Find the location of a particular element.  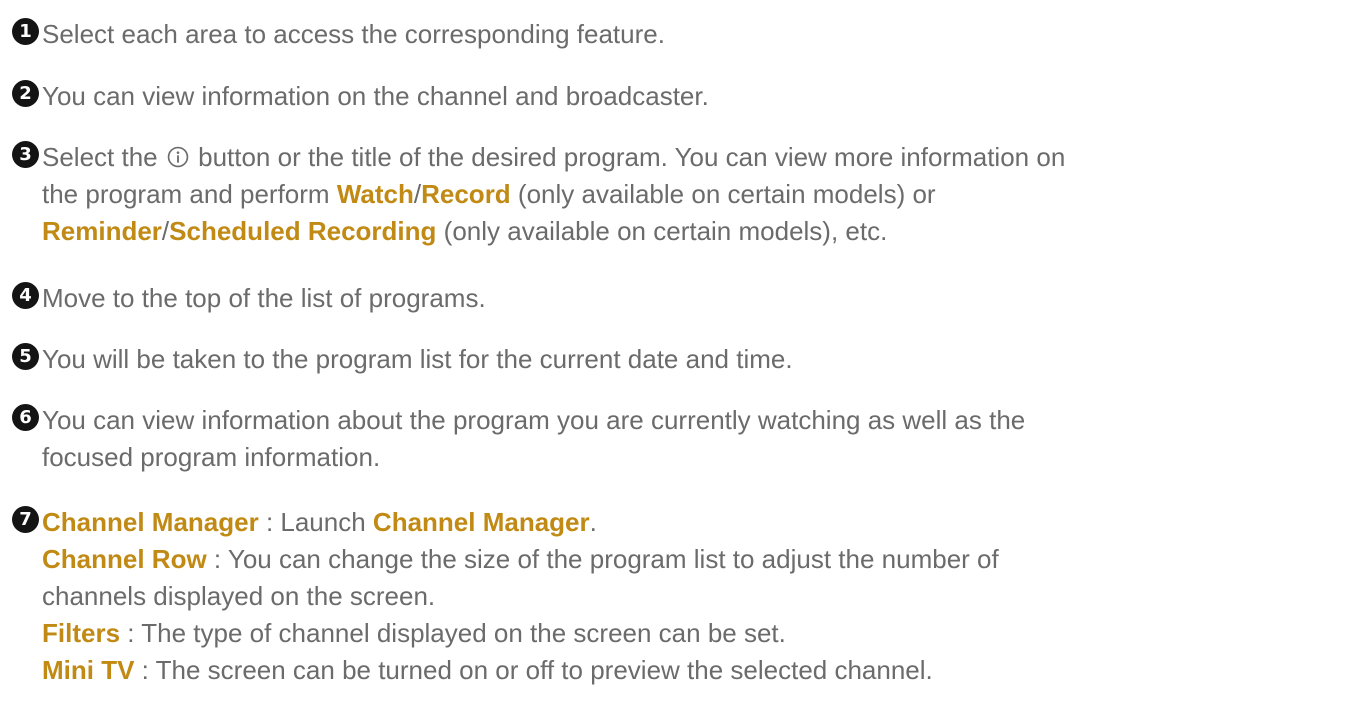

item-4-text: Move to the top of the list of programs. is located at coordinates (264, 298).